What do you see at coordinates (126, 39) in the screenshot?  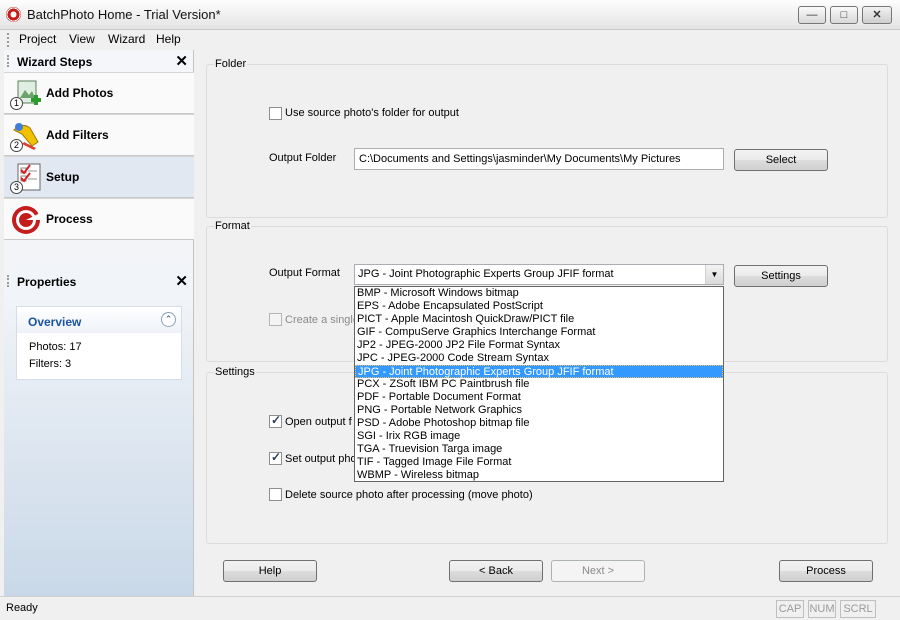 I see `menu-wizard: Wizard` at bounding box center [126, 39].